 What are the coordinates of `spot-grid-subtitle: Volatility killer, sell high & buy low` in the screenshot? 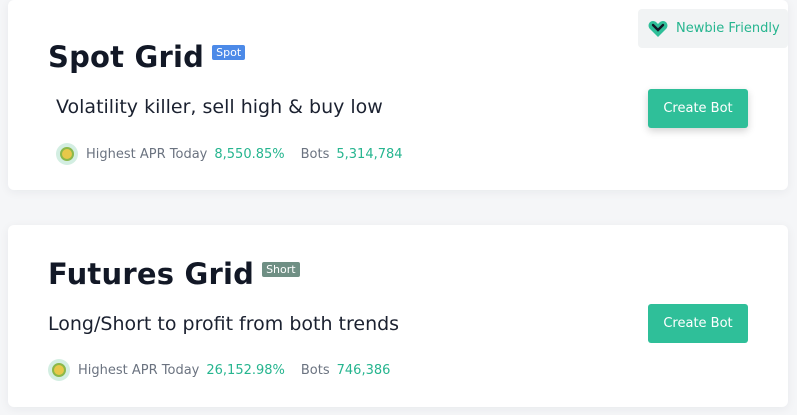 It's located at (219, 107).